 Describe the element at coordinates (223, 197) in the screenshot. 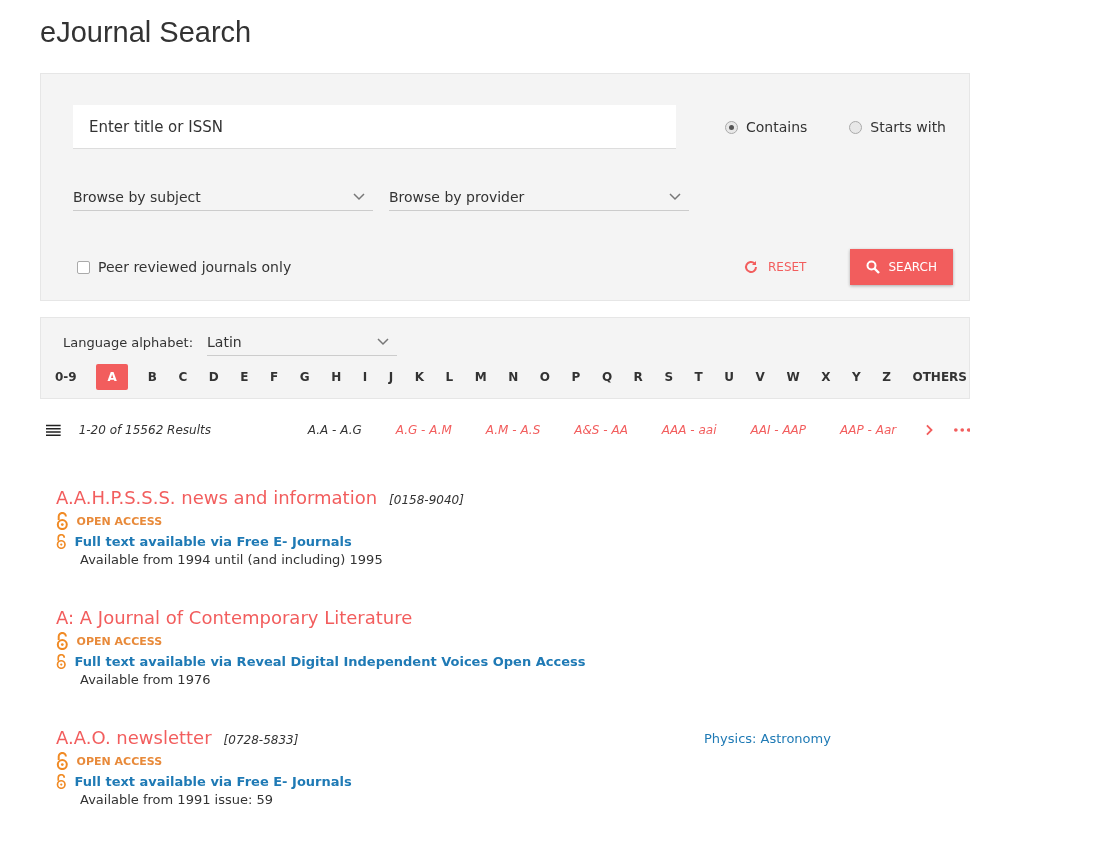

I see `subject-dropdown: Browse by subject` at that location.